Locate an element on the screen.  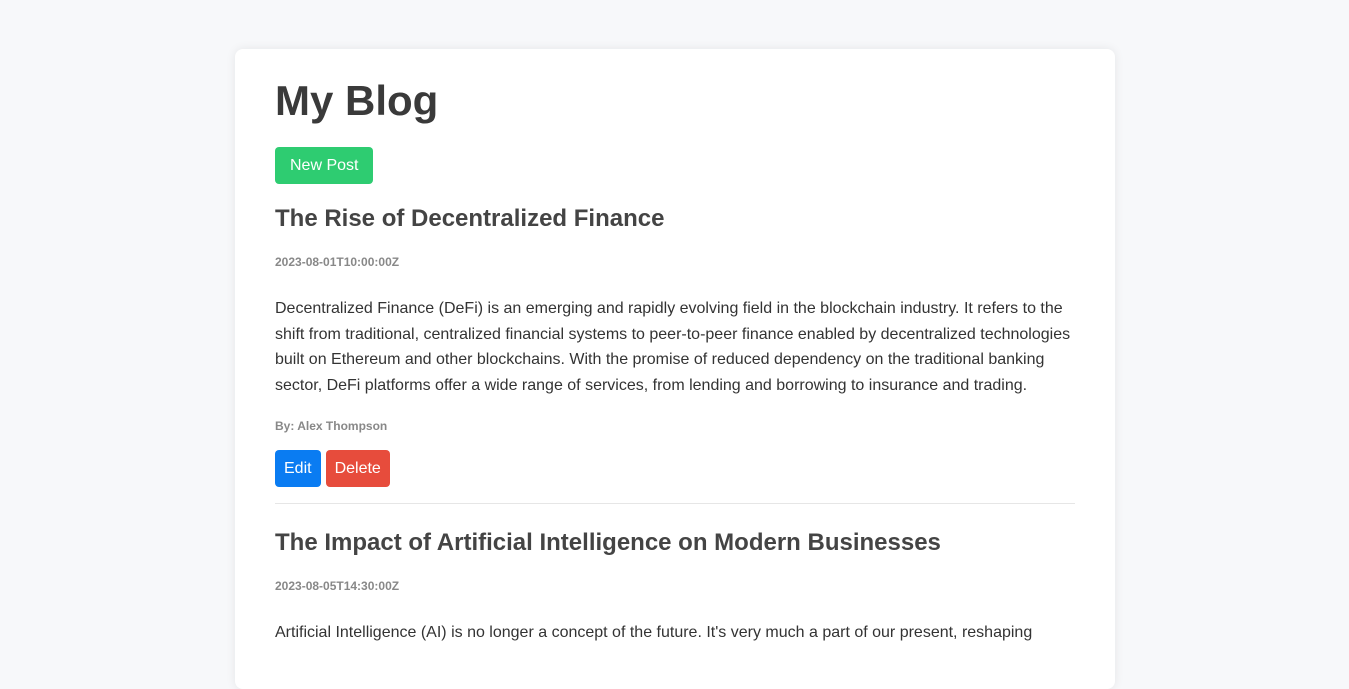
edit-button: Edit is located at coordinates (298, 469).